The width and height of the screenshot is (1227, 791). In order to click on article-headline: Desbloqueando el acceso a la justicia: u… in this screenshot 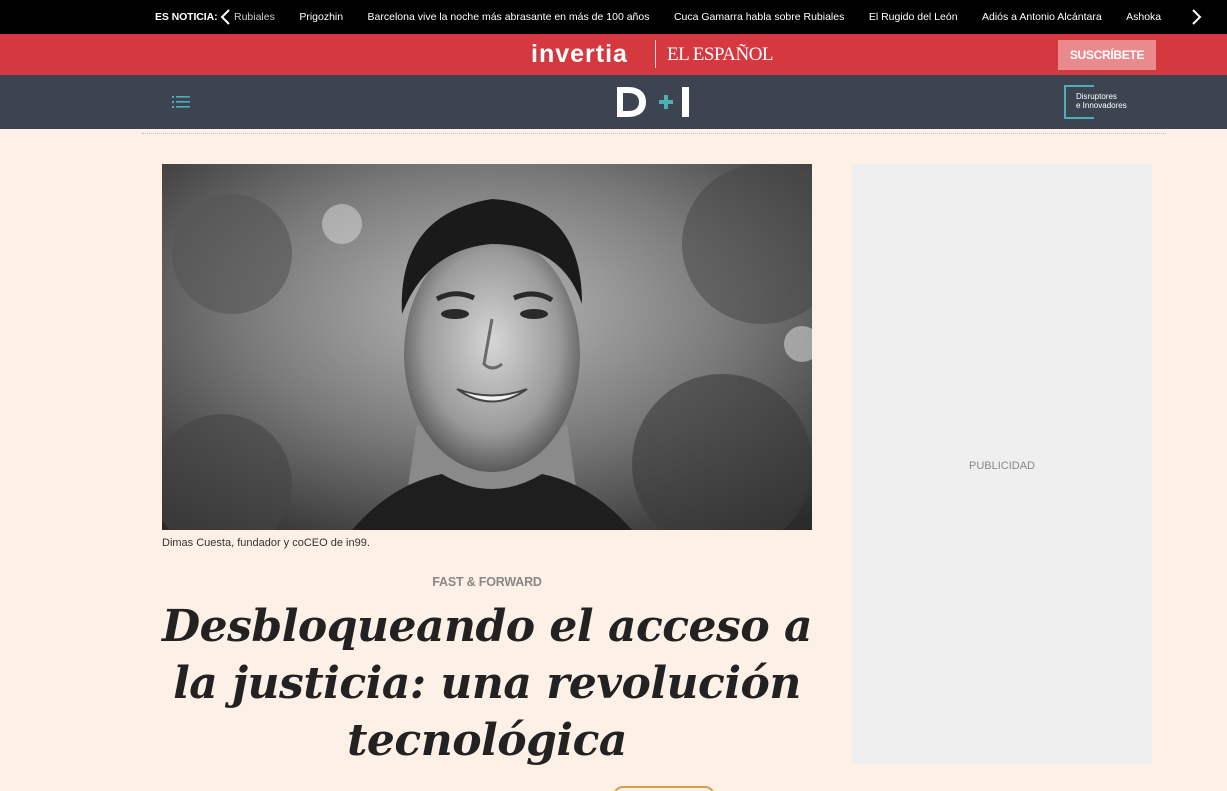, I will do `click(487, 683)`.